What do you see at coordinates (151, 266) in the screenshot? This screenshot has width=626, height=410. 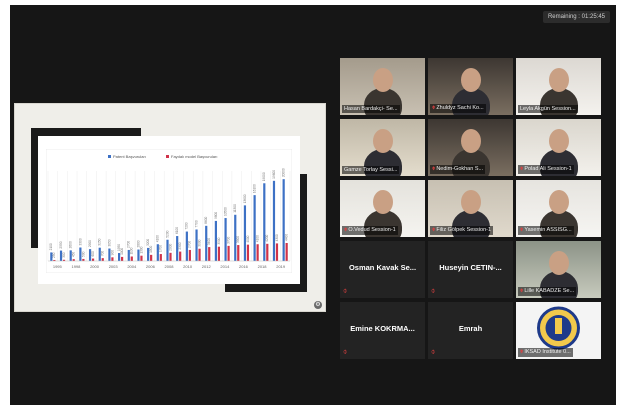 I see `x-tick-label: 2006` at bounding box center [151, 266].